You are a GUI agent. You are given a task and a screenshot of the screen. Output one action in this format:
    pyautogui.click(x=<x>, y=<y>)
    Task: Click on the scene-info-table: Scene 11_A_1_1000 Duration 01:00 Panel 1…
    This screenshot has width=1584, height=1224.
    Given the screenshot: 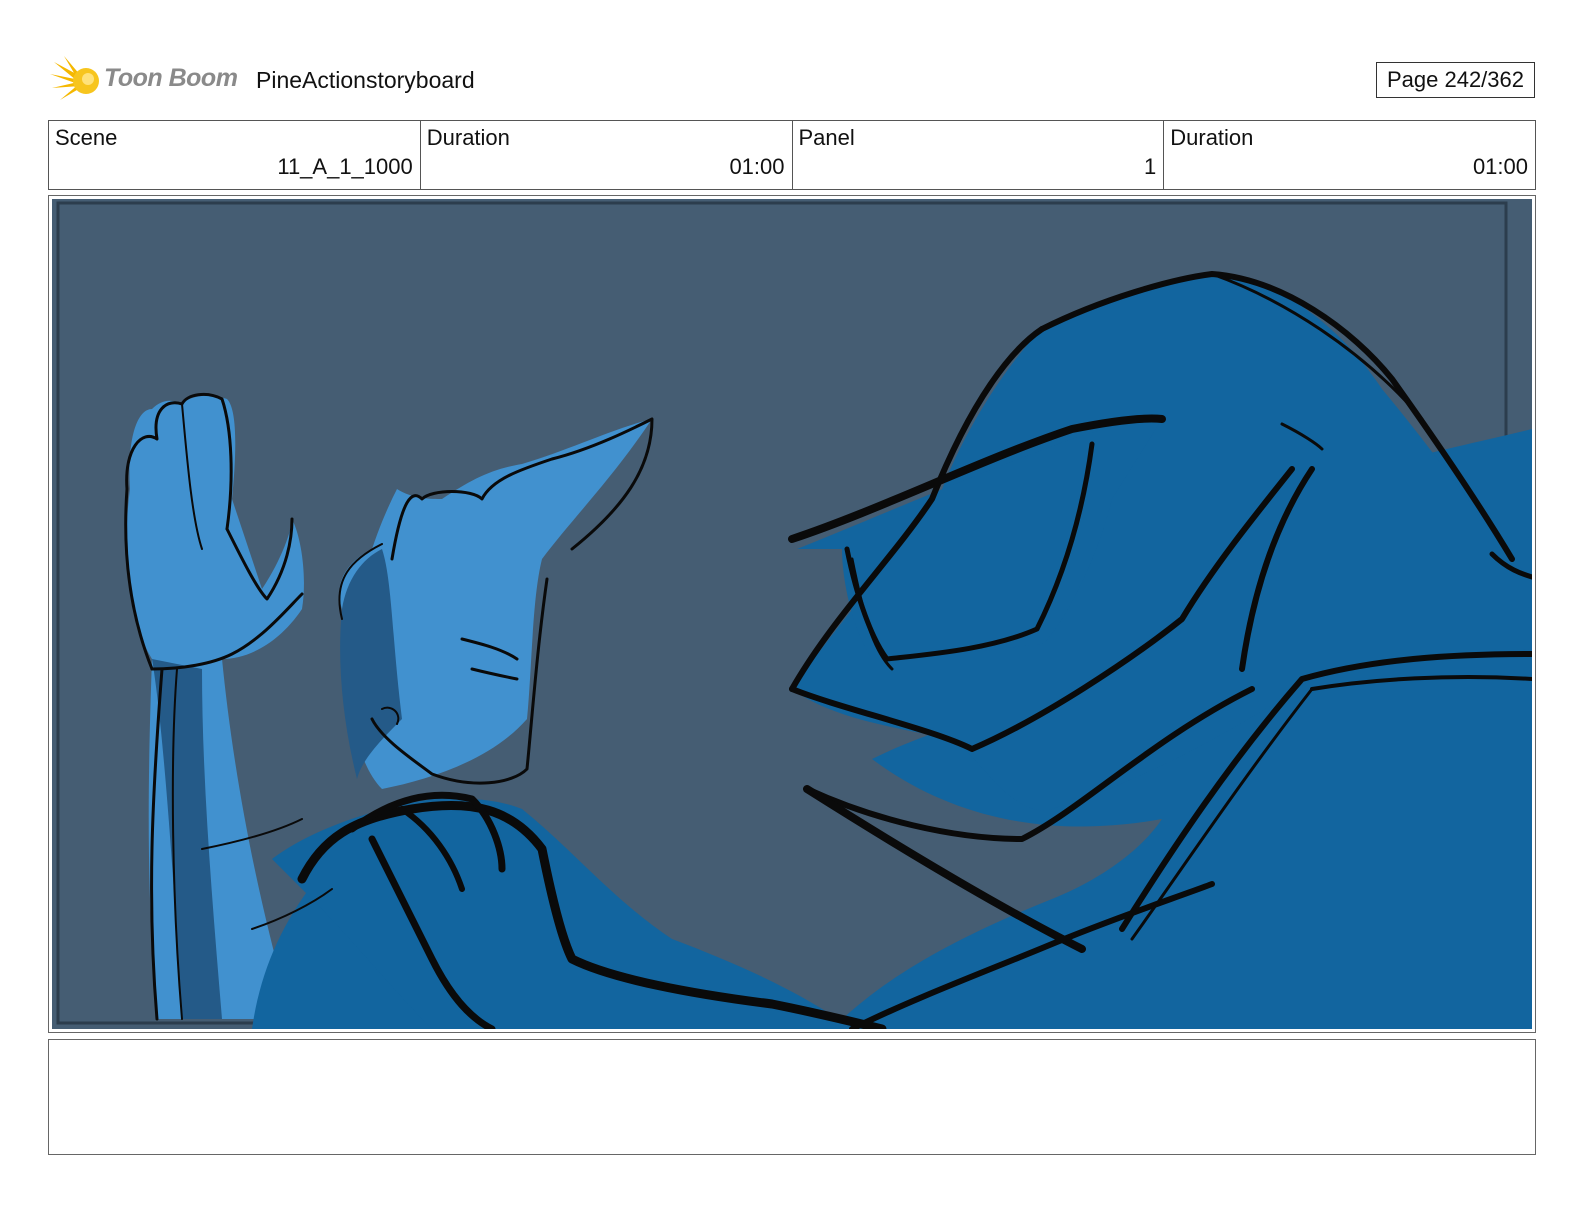 What is the action you would take?
    pyautogui.click(x=792, y=155)
    